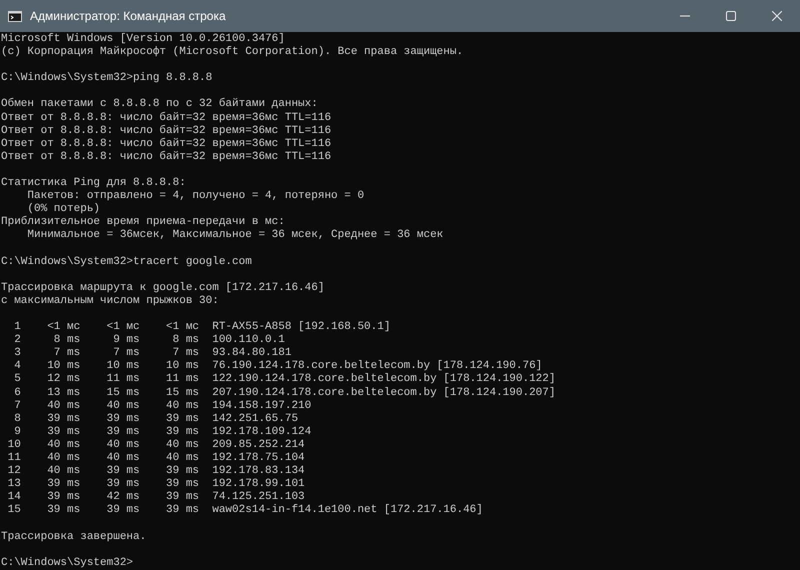  I want to click on console-line: 3 7 ms 7 ms 7 ms 93.84.80.181, so click(152, 353).